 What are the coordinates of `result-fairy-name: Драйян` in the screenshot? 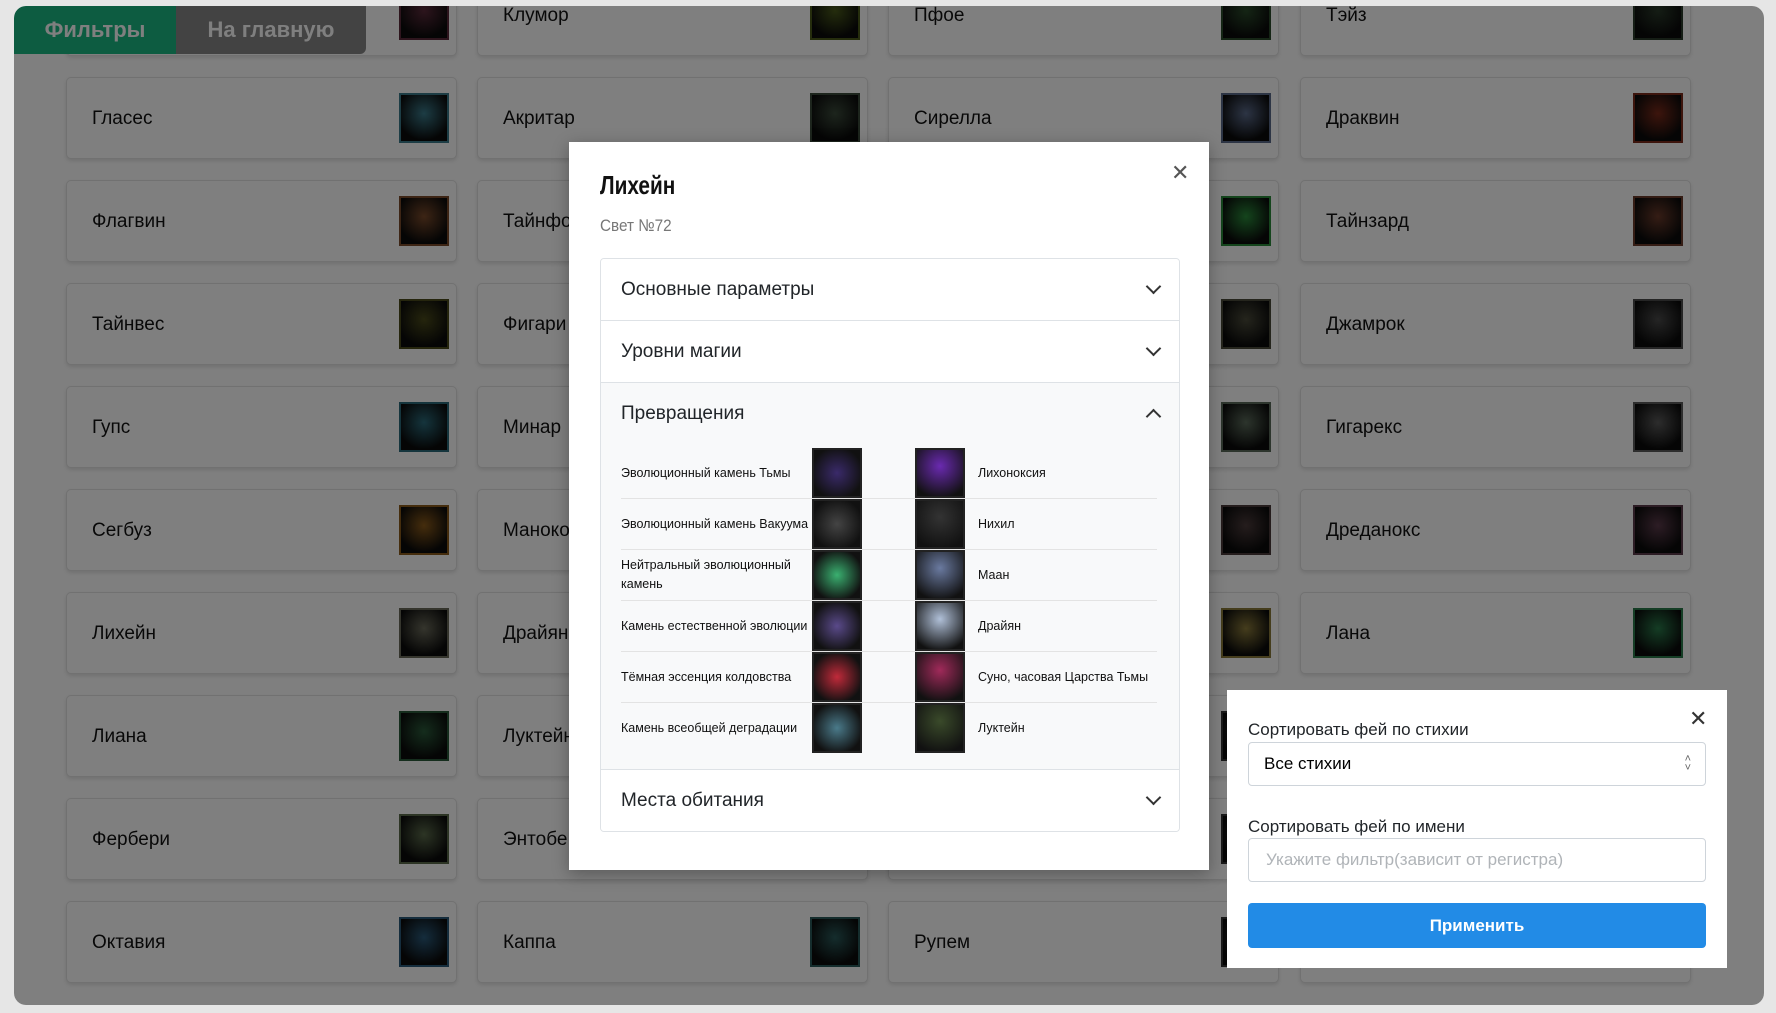 It's located at (999, 626).